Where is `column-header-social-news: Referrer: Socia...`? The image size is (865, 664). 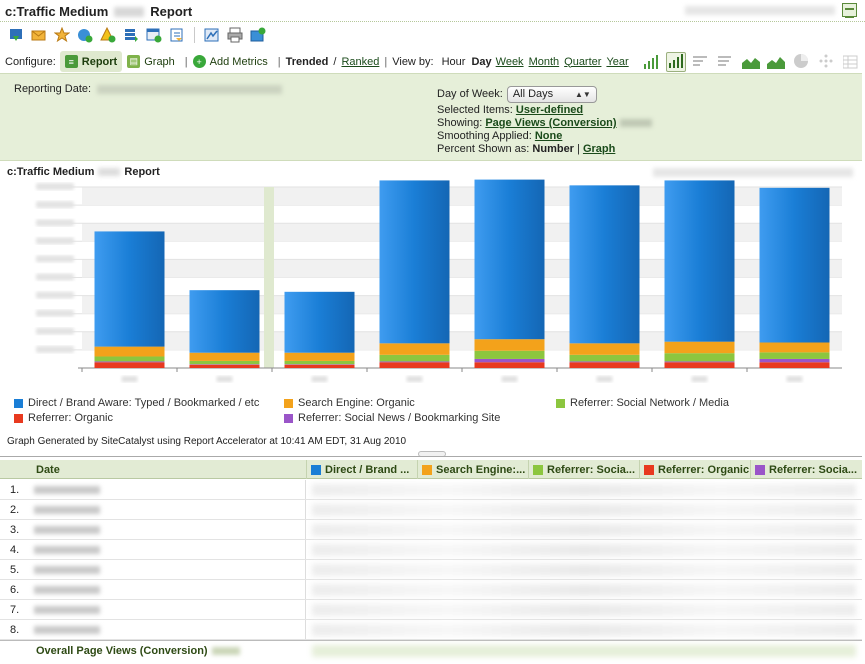 column-header-social-news: Referrer: Socia... is located at coordinates (805, 469).